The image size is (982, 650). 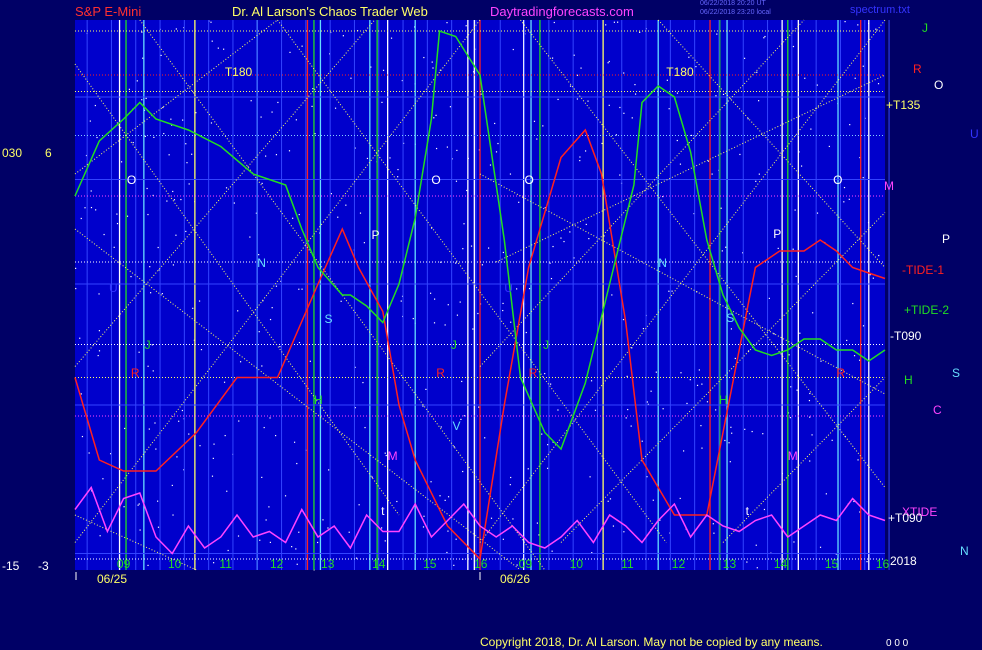 I want to click on x-tick-label: 13, so click(x=730, y=564).